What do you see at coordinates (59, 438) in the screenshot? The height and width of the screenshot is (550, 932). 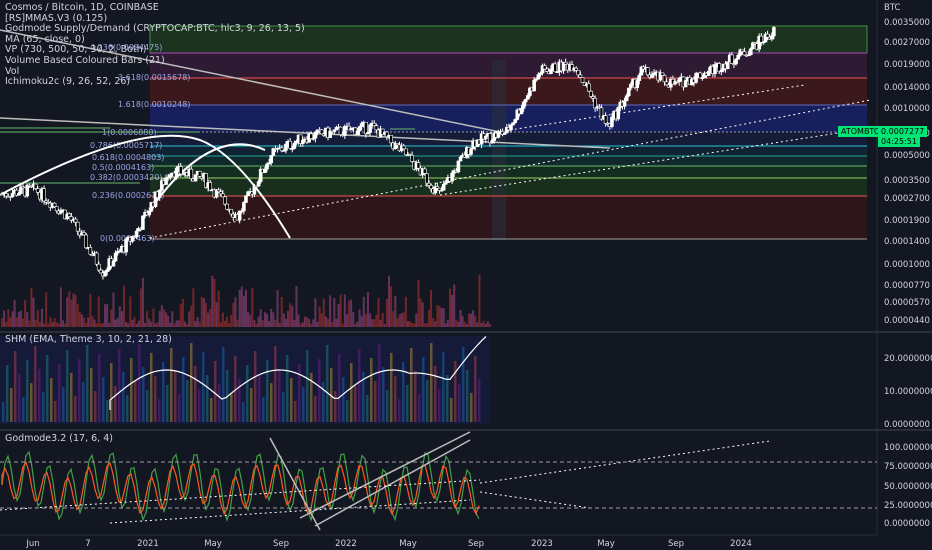 I see `godmode-pane-title: Godmode3.2 (17, 6, 4)` at bounding box center [59, 438].